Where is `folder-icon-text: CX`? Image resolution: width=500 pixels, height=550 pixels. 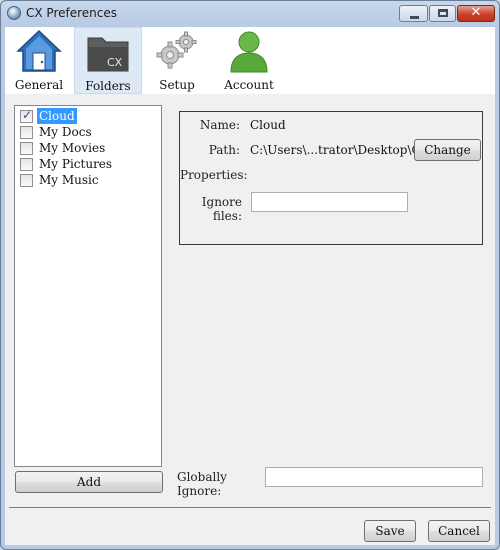 folder-icon-text: CX is located at coordinates (115, 62).